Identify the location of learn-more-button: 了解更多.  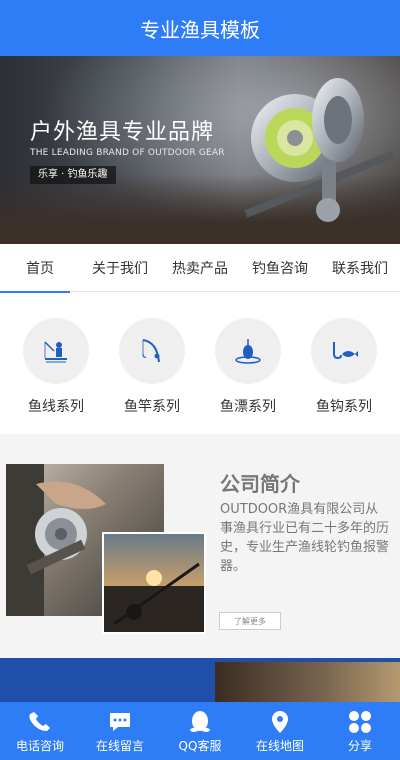
(250, 621).